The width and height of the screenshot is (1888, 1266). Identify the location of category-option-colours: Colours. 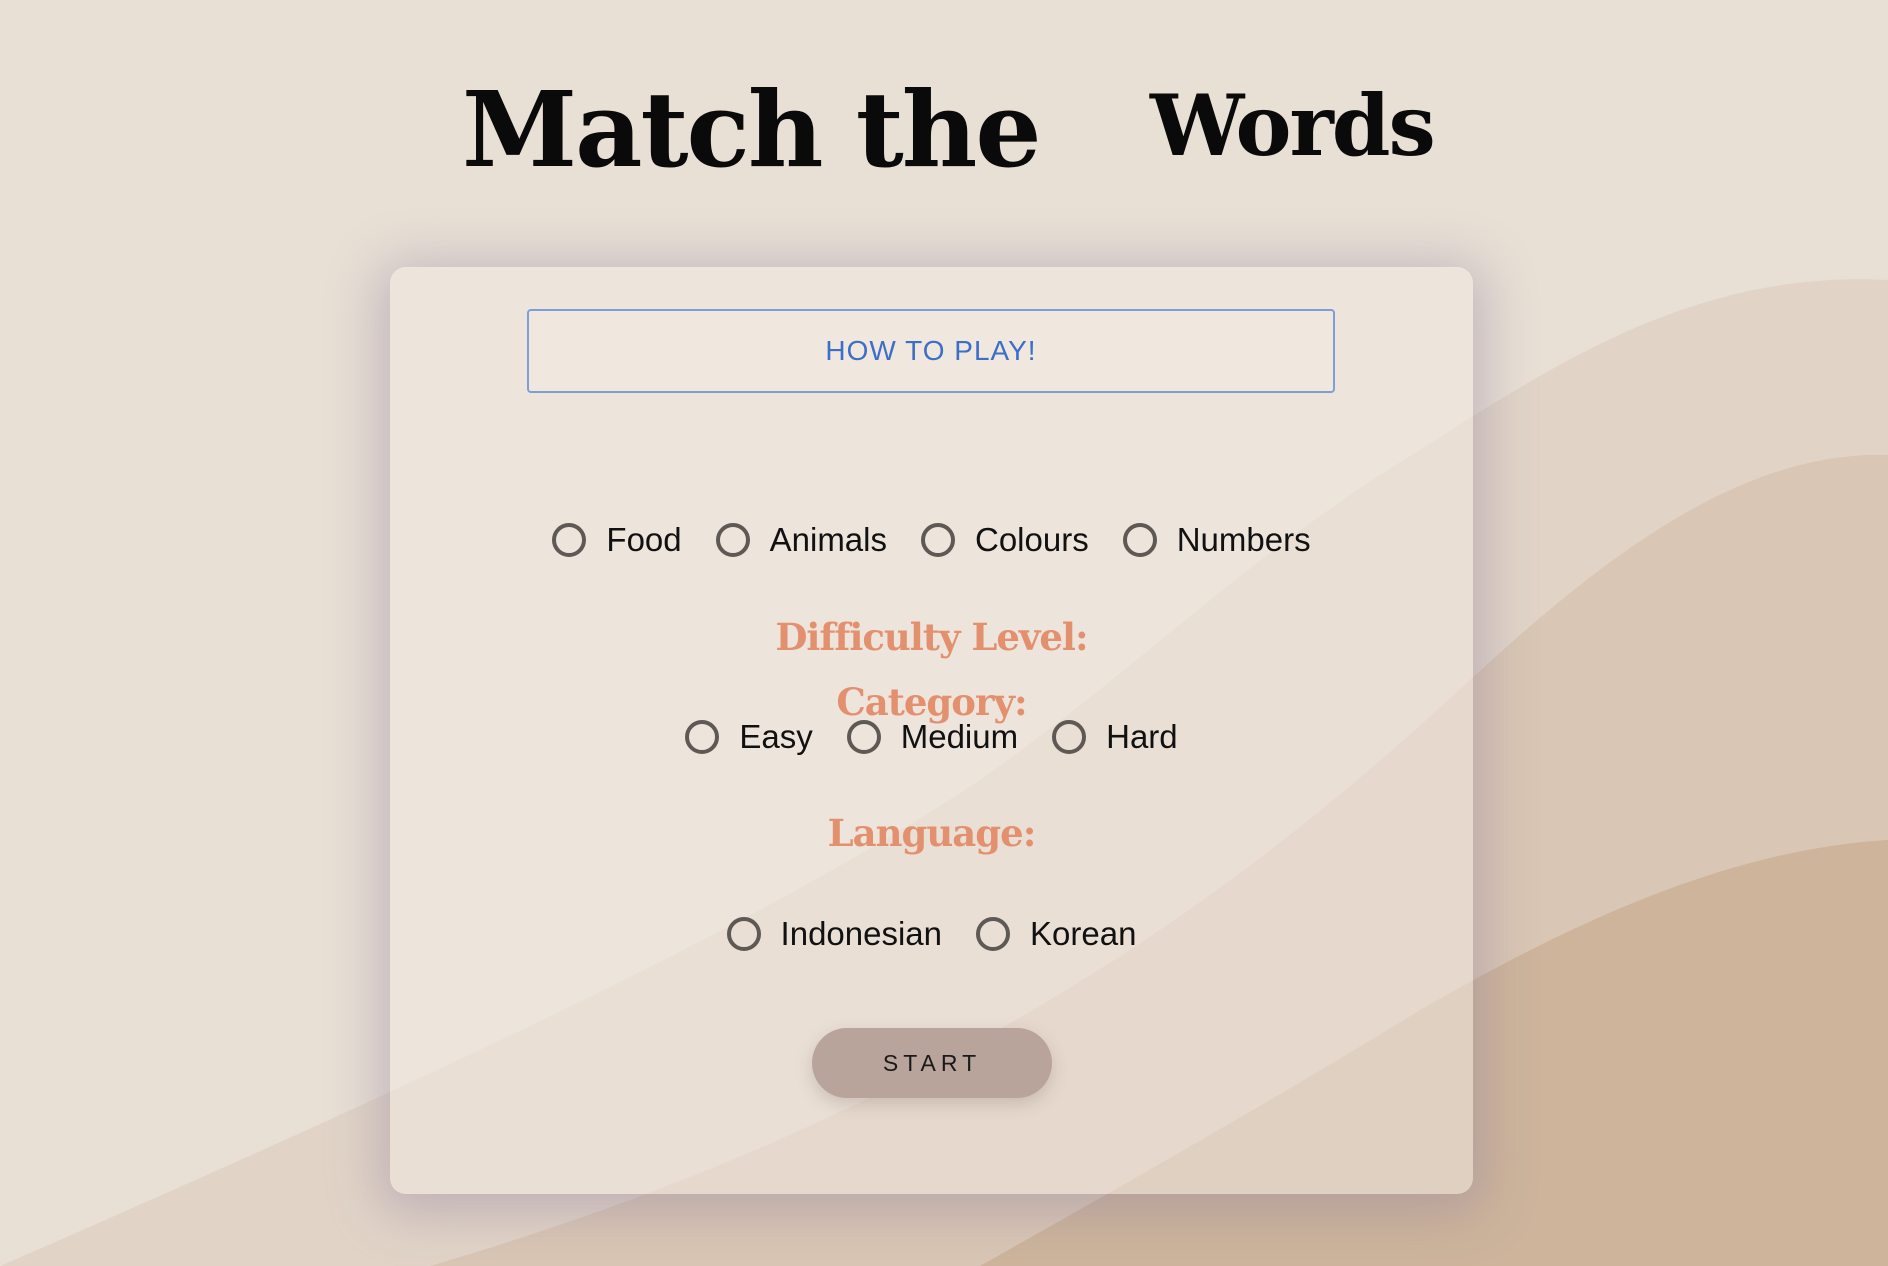
(1005, 540).